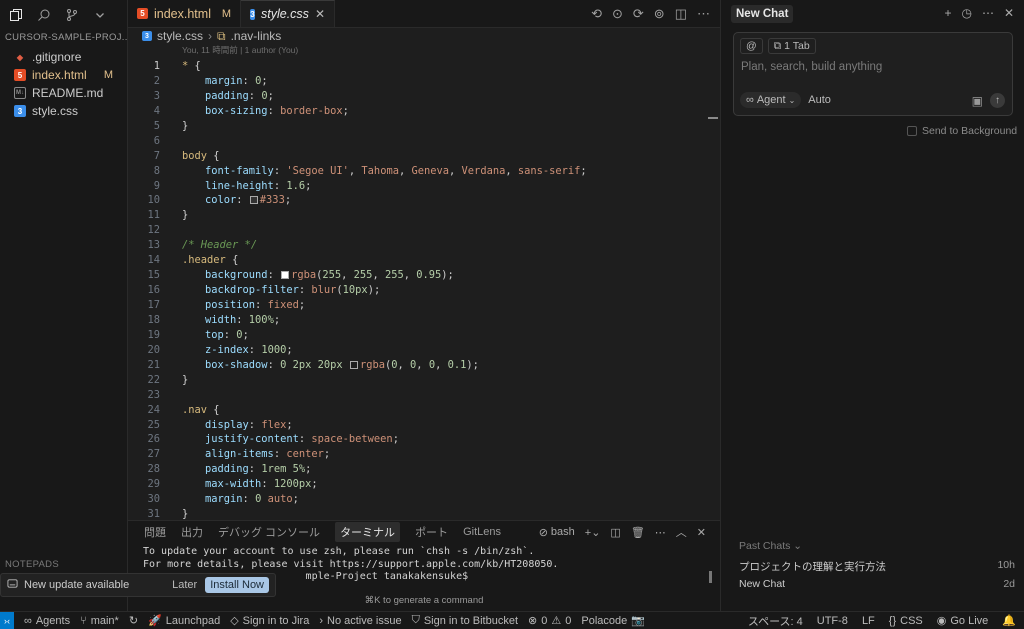 The height and width of the screenshot is (629, 1024). What do you see at coordinates (1009, 584) in the screenshot?
I see `past-chat-age: 2d` at bounding box center [1009, 584].